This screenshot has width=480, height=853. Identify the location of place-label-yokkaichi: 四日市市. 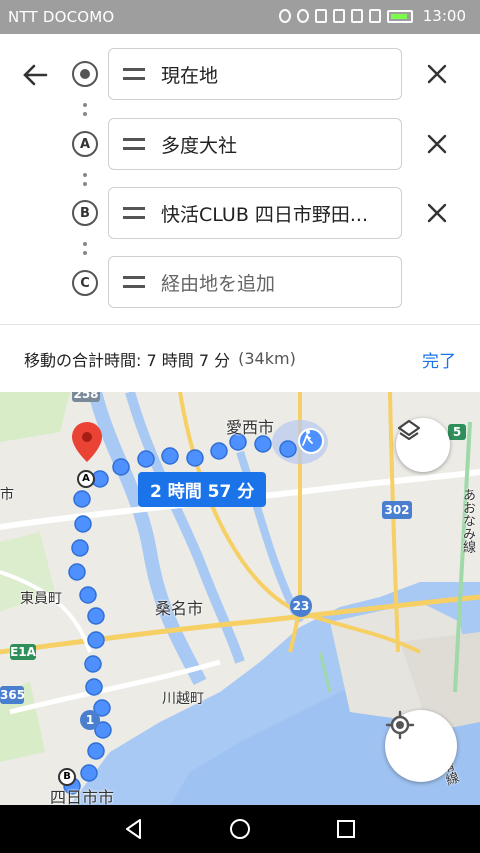
(82, 796).